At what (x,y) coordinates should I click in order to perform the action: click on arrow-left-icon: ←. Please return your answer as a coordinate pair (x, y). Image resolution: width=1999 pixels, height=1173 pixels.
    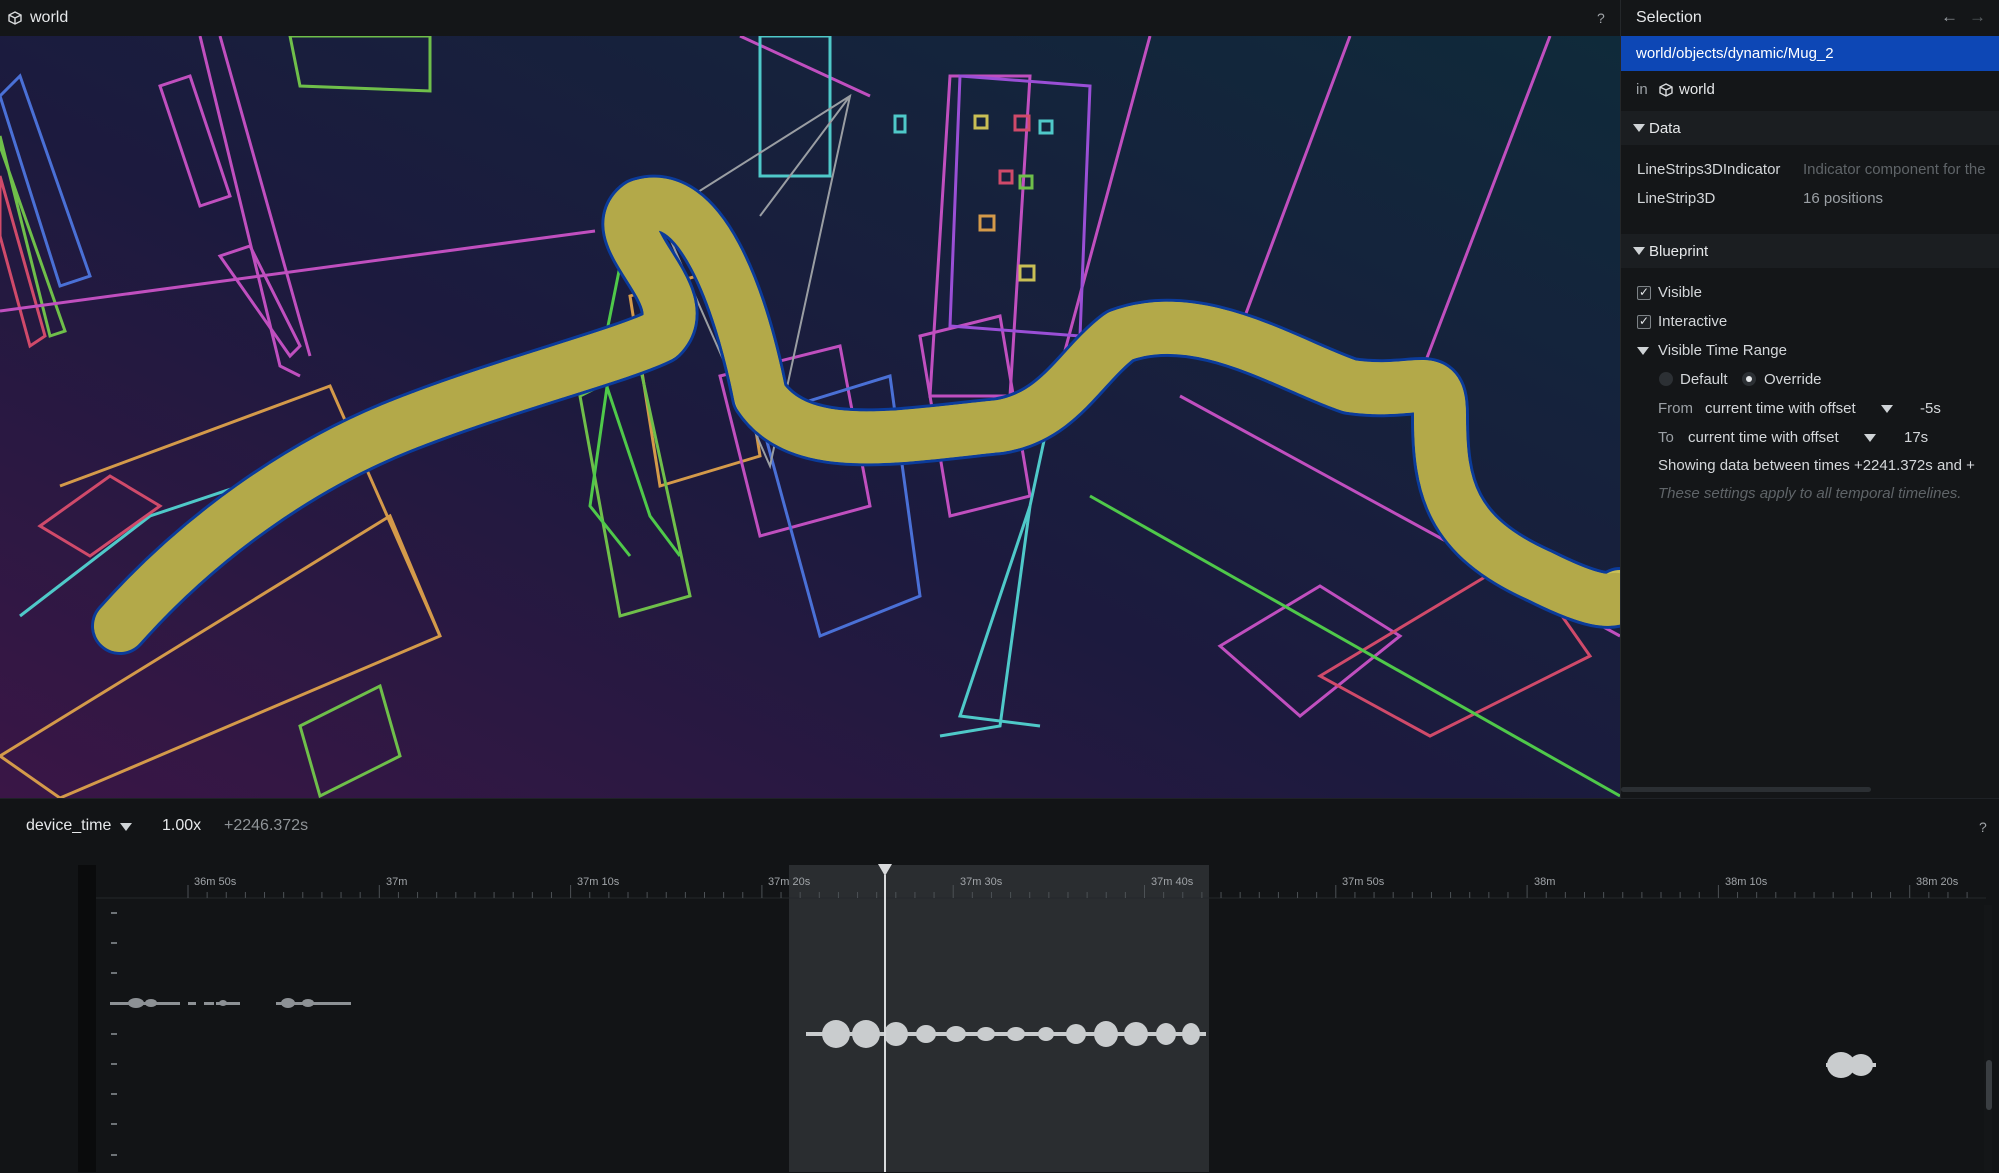
    Looking at the image, I should click on (1949, 17).